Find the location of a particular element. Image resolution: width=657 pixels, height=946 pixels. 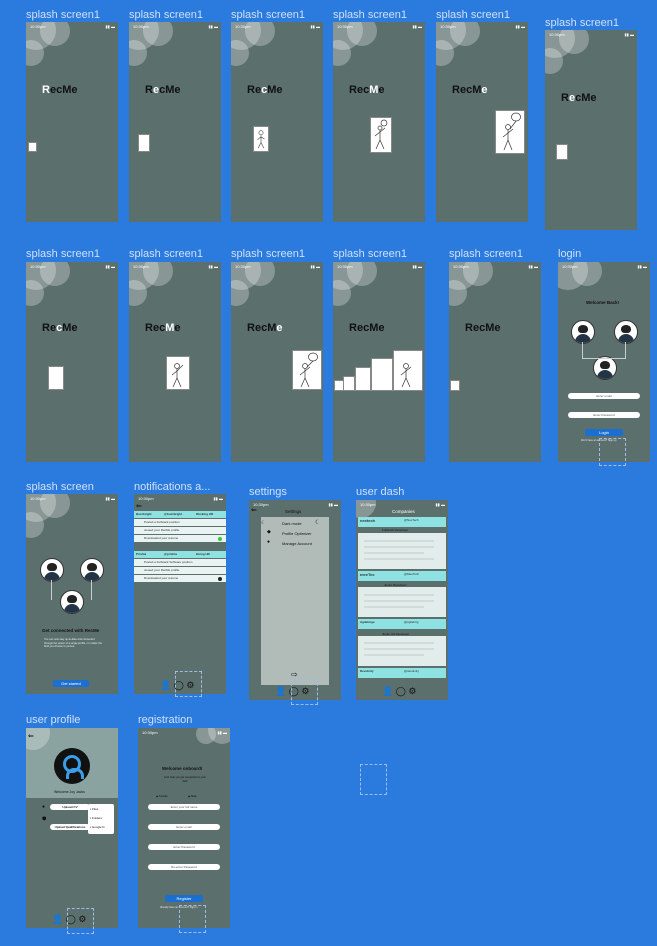

settings-nav-icon: ⚙ is located at coordinates (412, 691).